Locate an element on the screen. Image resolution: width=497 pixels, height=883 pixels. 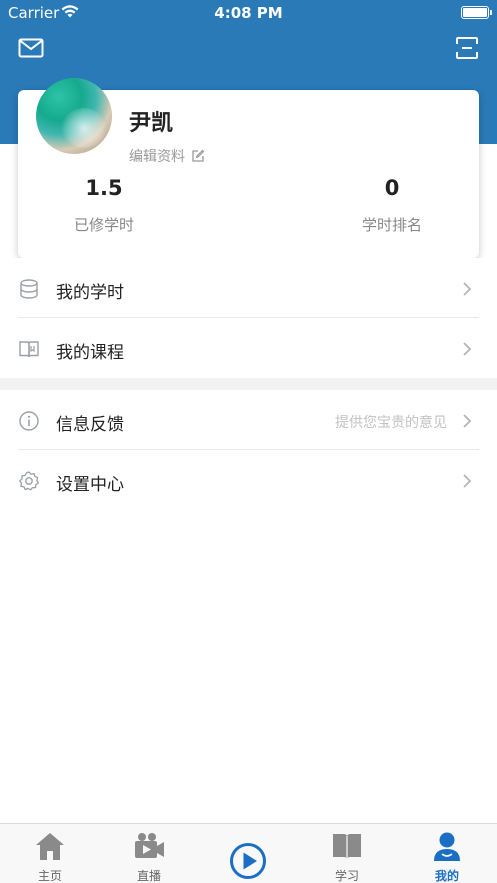
tab-mine: 我的 is located at coordinates (447, 853).